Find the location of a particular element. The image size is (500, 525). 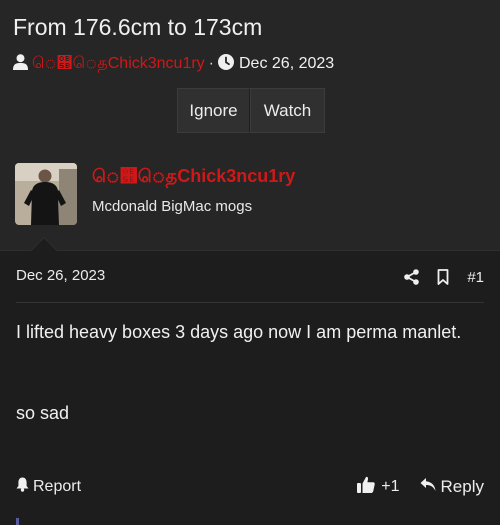

watch-button: Watch is located at coordinates (287, 110).